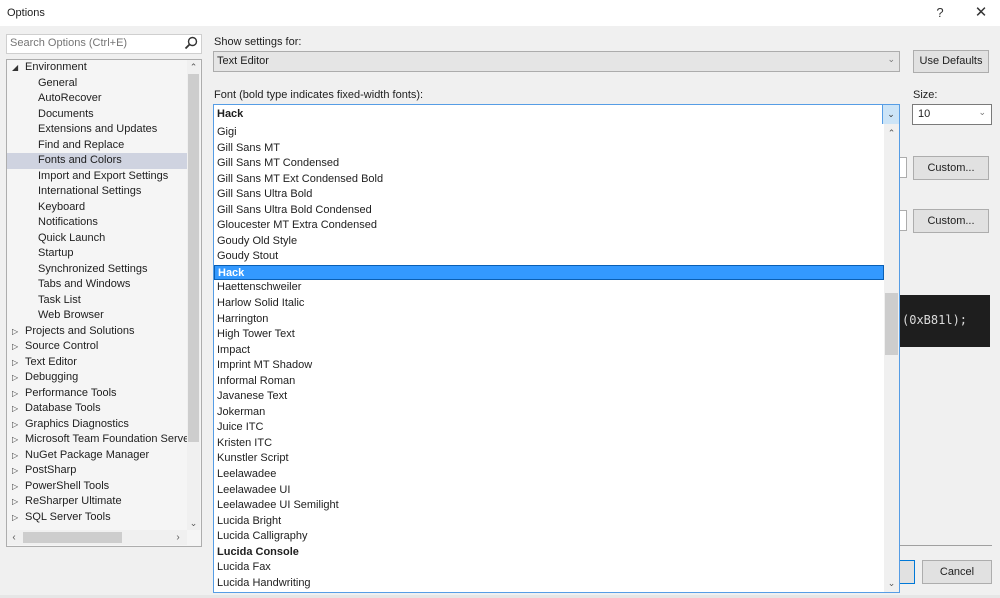 The image size is (1000, 598). I want to click on font-list-item: Lucida Handwriting, so click(549, 584).